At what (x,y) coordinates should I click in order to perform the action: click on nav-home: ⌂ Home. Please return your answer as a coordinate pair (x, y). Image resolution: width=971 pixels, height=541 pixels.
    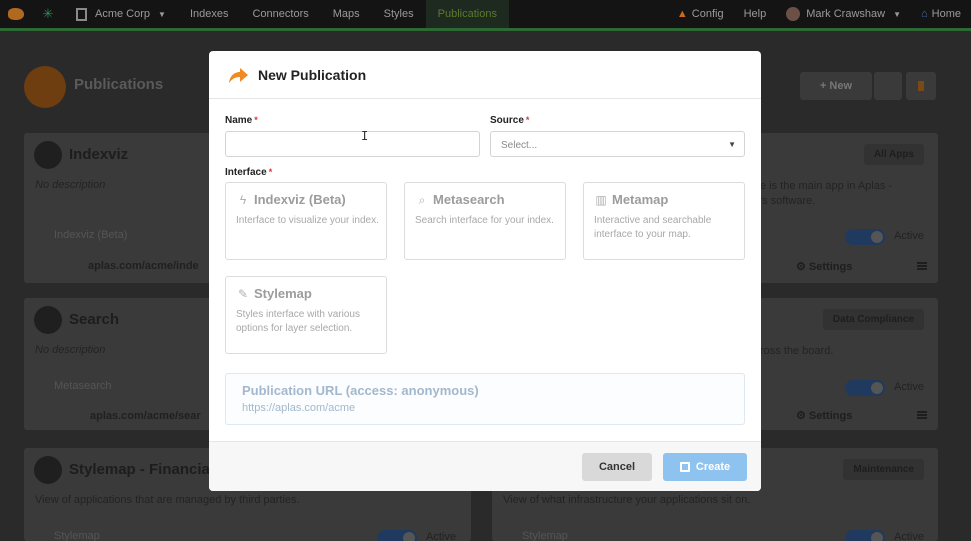
    Looking at the image, I should click on (941, 14).